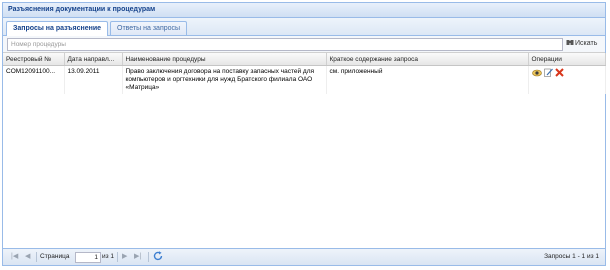 The width and height of the screenshot is (610, 270). Describe the element at coordinates (304, 27) in the screenshot. I see `tab-strip: Запросы на разъяснение Ответы на запросы` at that location.